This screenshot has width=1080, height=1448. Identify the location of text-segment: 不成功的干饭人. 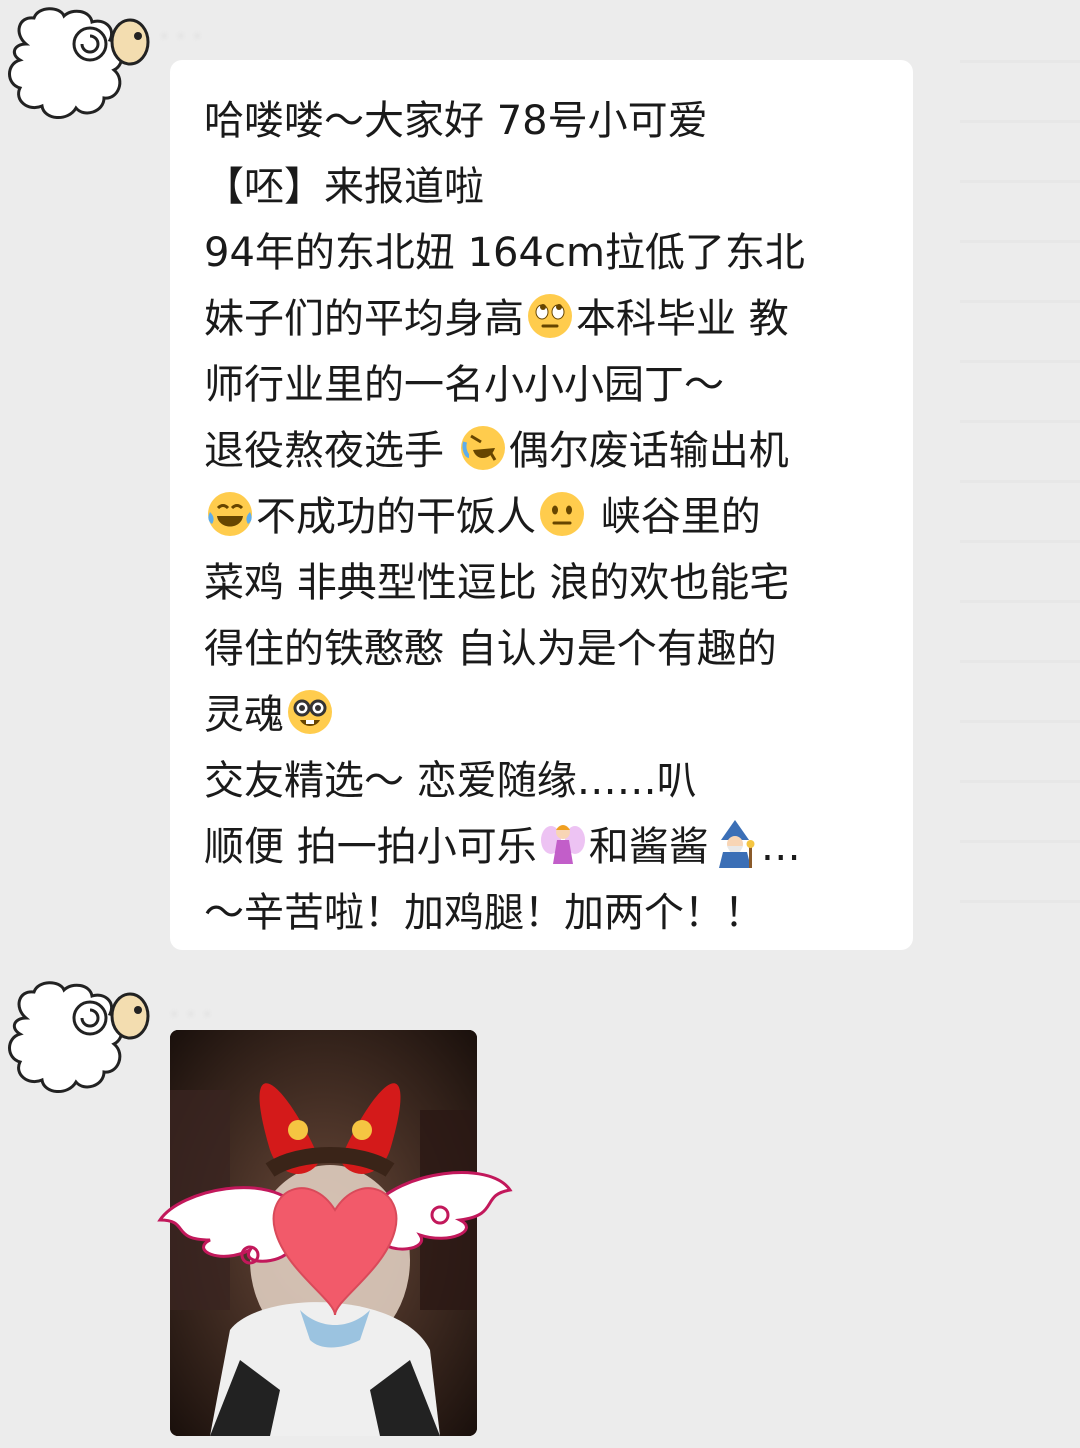
(396, 517).